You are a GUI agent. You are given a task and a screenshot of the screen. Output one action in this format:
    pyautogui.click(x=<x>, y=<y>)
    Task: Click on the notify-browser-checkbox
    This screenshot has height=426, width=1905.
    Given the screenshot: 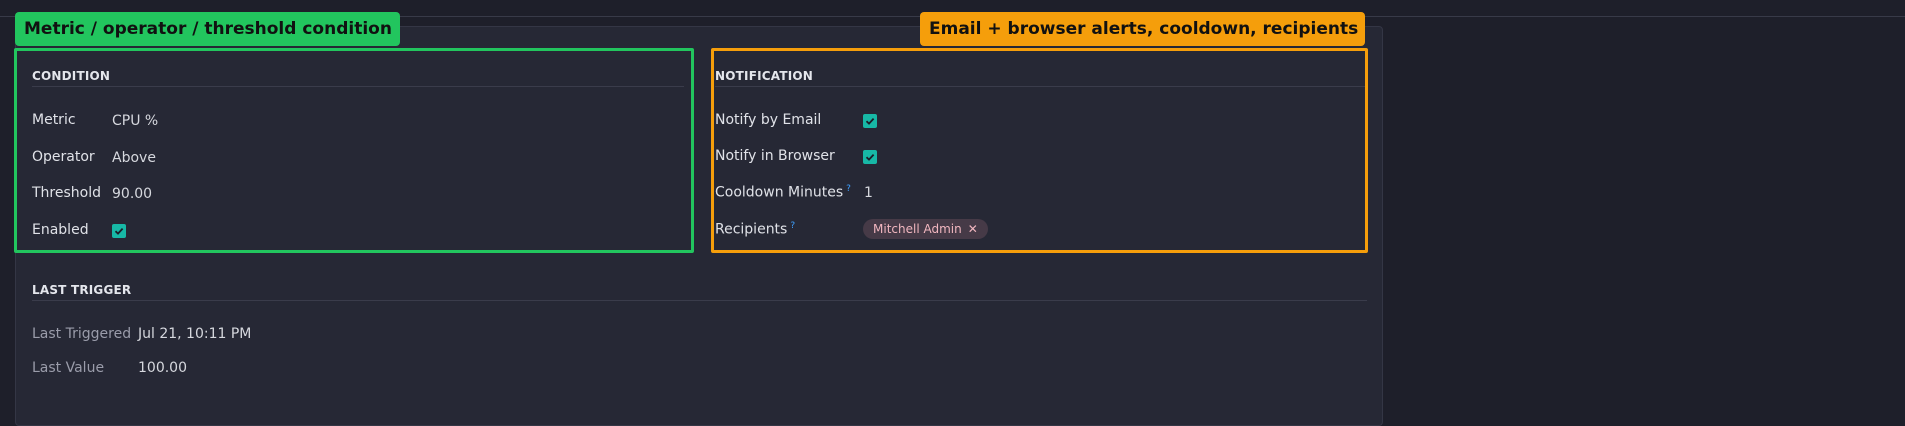 What is the action you would take?
    pyautogui.click(x=870, y=157)
    